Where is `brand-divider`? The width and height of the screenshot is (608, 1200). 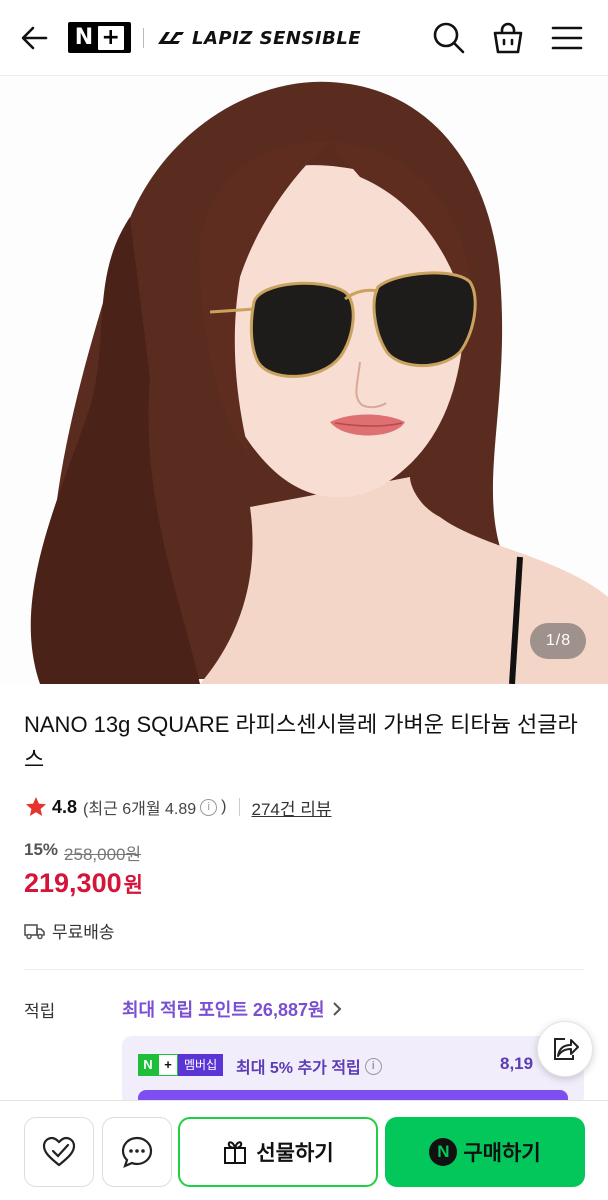
brand-divider is located at coordinates (143, 38).